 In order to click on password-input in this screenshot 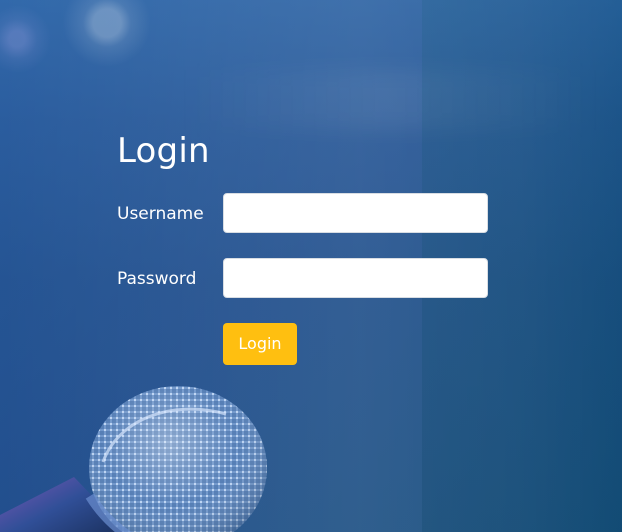, I will do `click(355, 278)`.